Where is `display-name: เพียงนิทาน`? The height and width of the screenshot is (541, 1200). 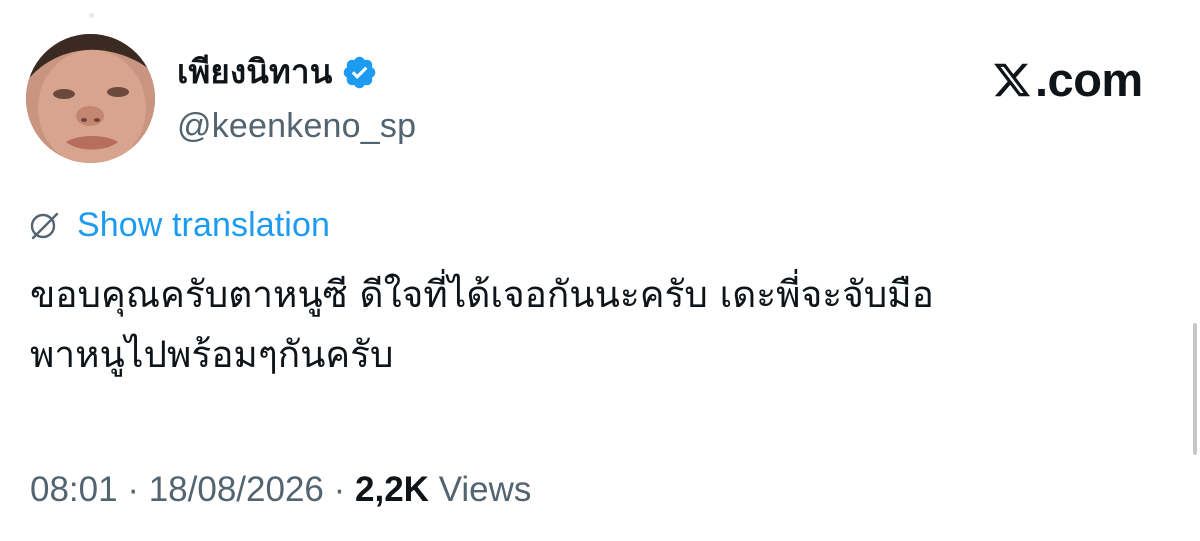 display-name: เพียงนิทาน is located at coordinates (254, 72).